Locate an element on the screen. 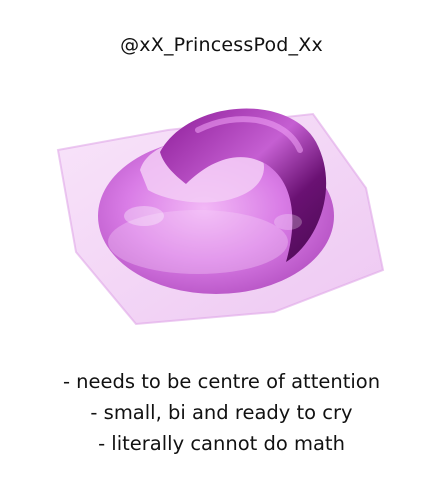 This screenshot has width=443, height=493. username-handle: @xX_PrincessPod_Xx is located at coordinates (221, 45).